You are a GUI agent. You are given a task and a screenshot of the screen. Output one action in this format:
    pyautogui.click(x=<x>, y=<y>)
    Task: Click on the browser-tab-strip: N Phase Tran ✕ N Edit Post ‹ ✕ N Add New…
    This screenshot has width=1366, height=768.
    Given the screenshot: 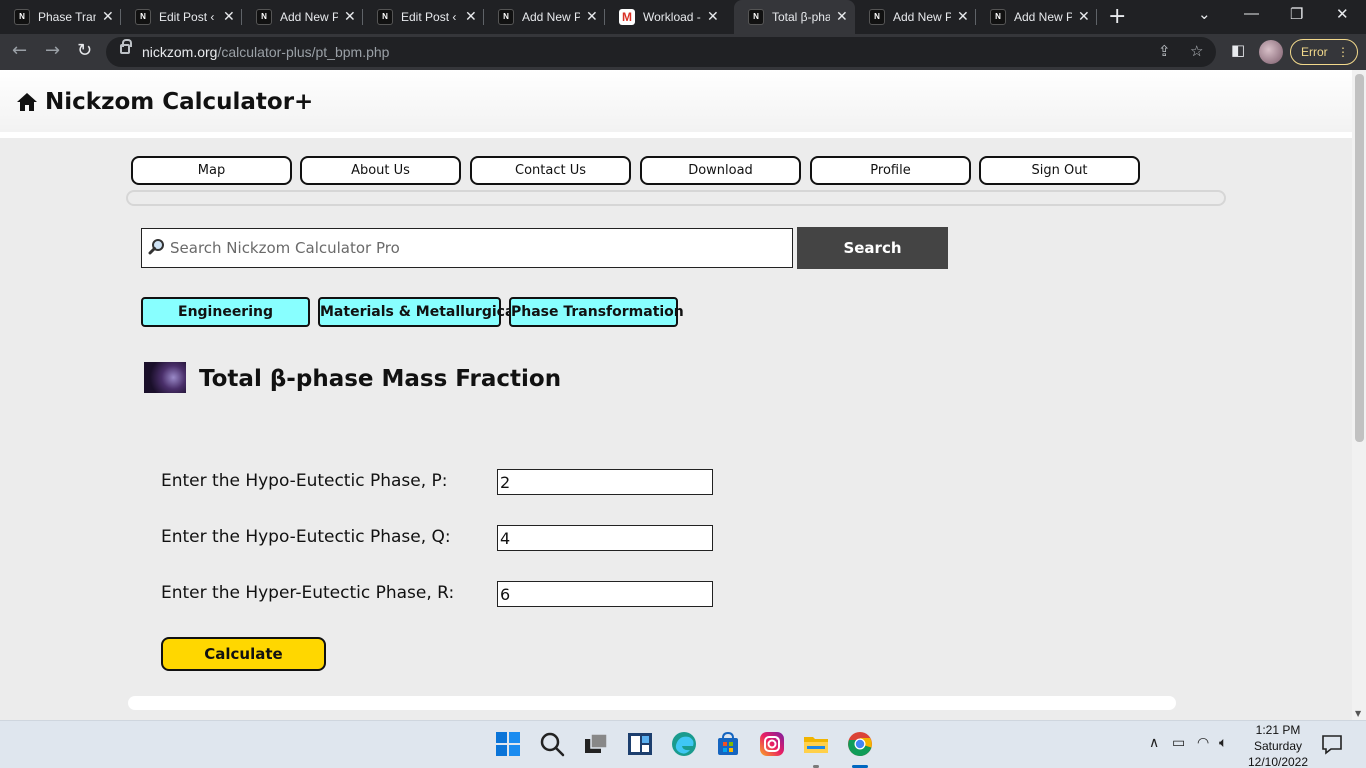 What is the action you would take?
    pyautogui.click(x=683, y=17)
    